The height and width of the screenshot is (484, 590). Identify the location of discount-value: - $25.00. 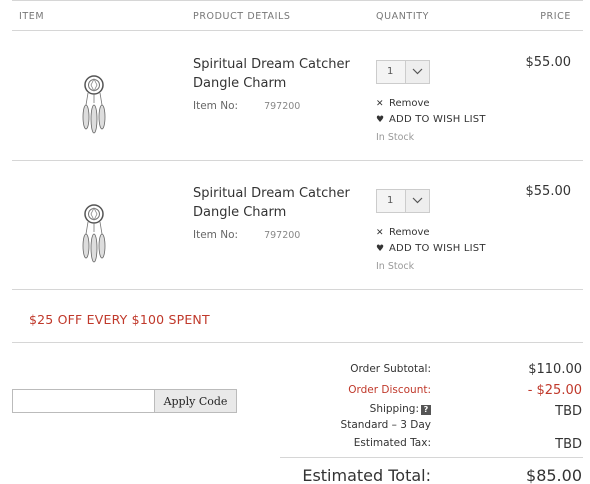
(554, 390).